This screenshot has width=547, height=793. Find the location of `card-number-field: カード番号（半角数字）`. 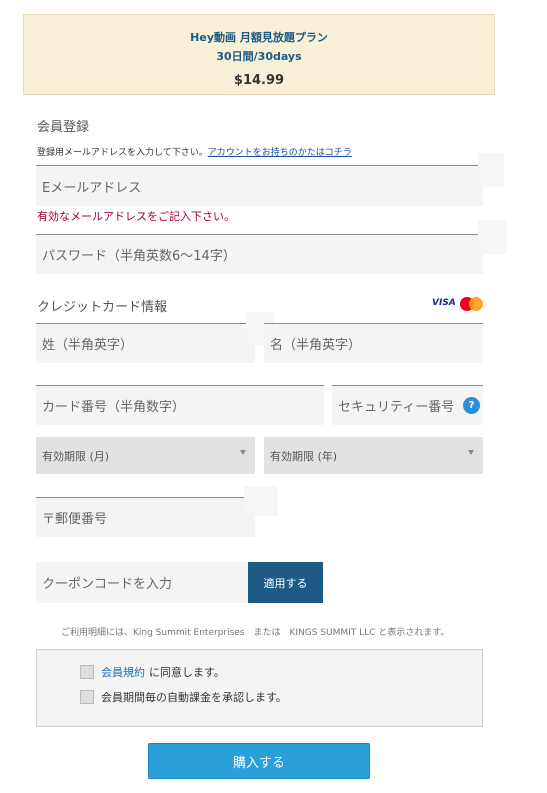

card-number-field: カード番号（半角数字） is located at coordinates (180, 405).